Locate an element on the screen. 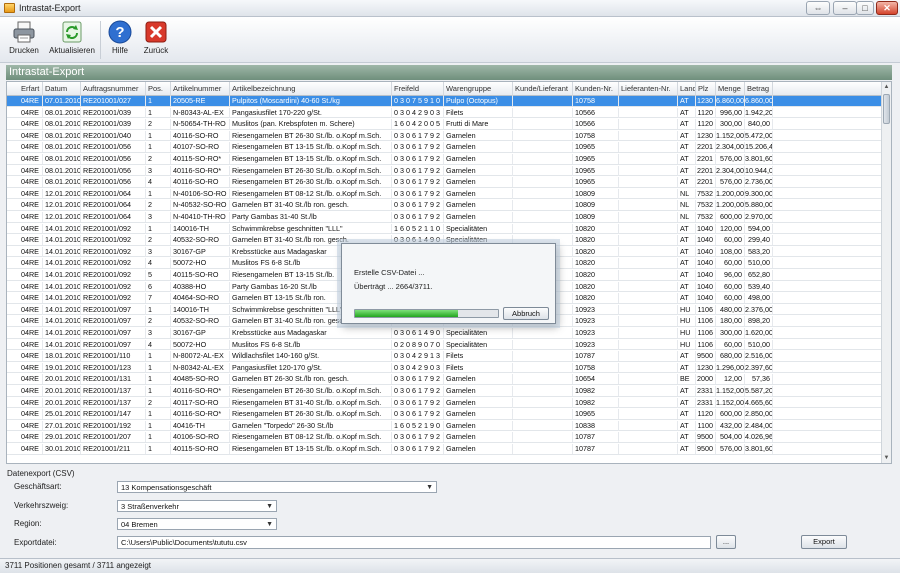  cell-artikelnummer: 40464-SO-RO is located at coordinates (200, 298).